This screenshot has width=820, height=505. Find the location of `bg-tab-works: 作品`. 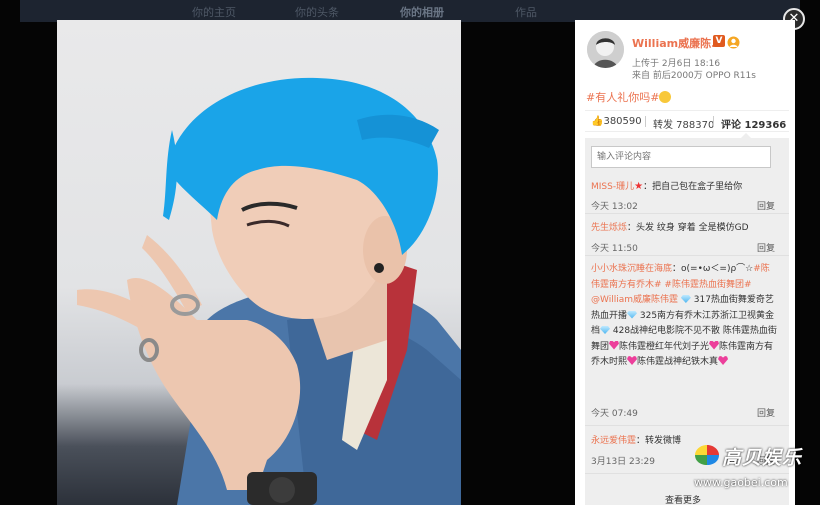

bg-tab-works: 作品 is located at coordinates (526, 12).